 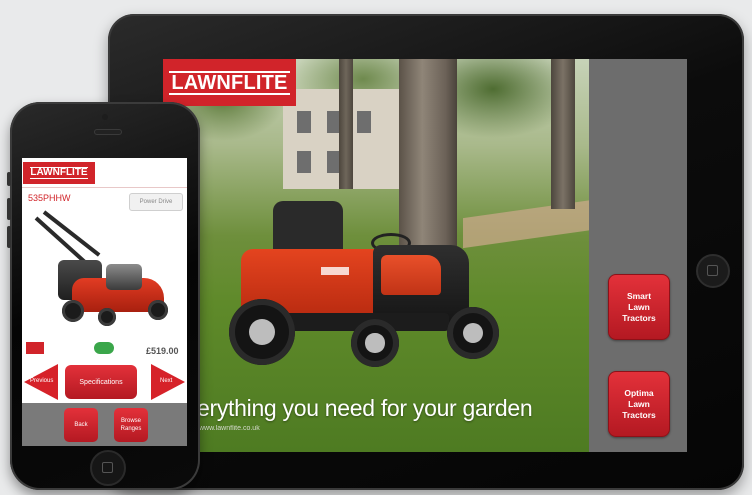 What do you see at coordinates (639, 404) in the screenshot?
I see `optima-lawn-tractors-button: Optima Lawn Tractors` at bounding box center [639, 404].